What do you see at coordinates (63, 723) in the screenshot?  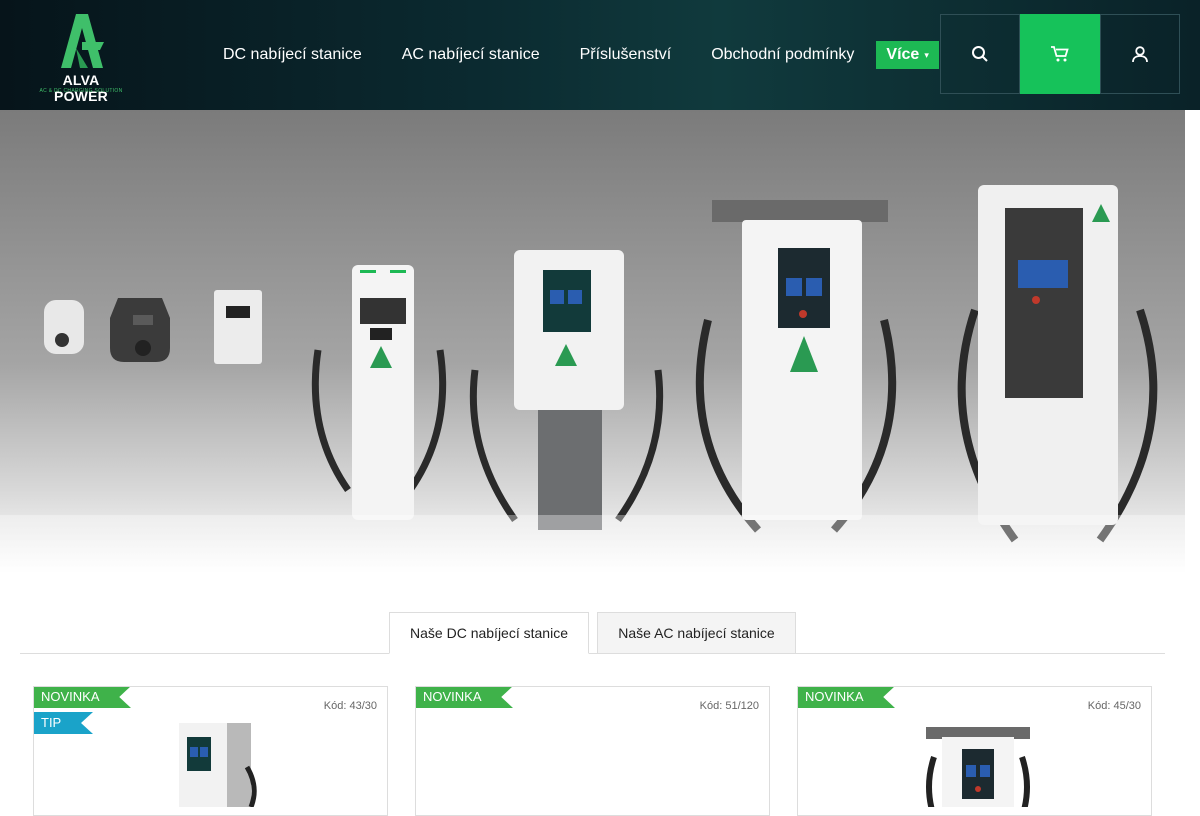 I see `badge-tip: TIP` at bounding box center [63, 723].